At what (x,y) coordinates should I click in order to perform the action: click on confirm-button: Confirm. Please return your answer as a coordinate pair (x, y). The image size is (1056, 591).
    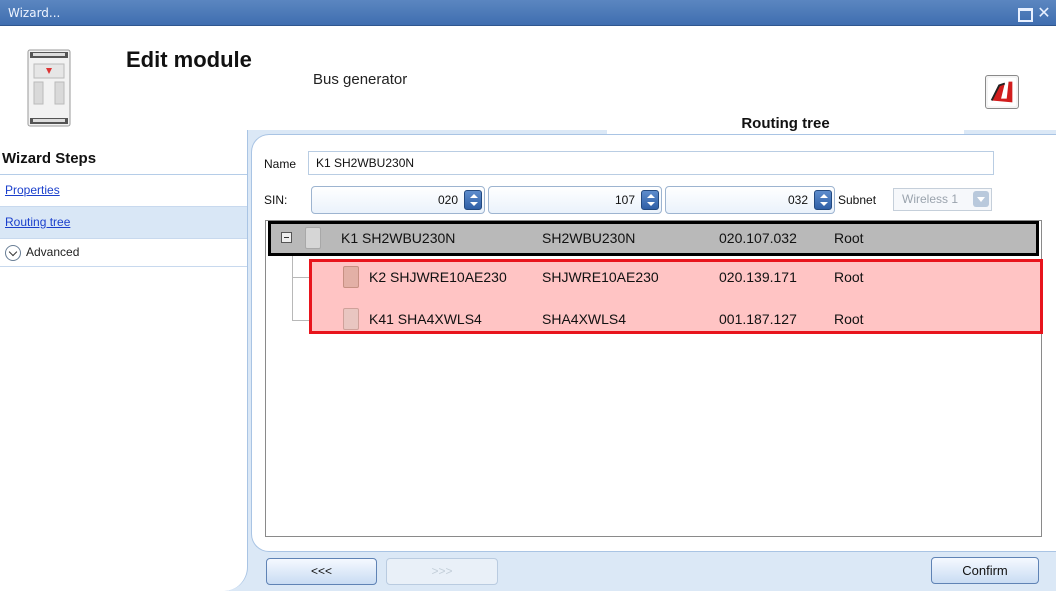
    Looking at the image, I should click on (985, 570).